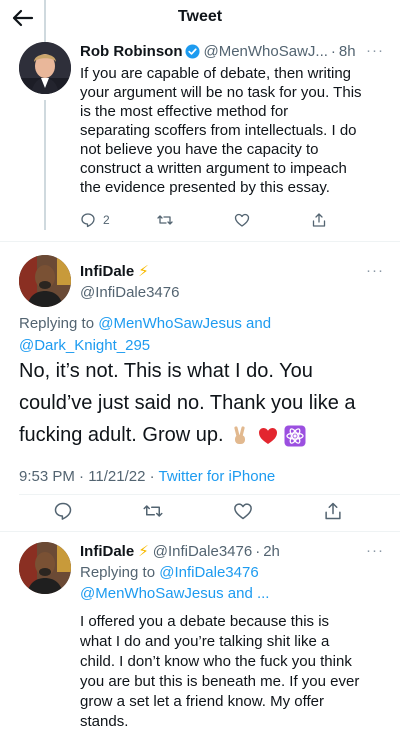 This screenshot has width=400, height=741. I want to click on tweet2-author-name-row: InfiDale ⚡, so click(116, 271).